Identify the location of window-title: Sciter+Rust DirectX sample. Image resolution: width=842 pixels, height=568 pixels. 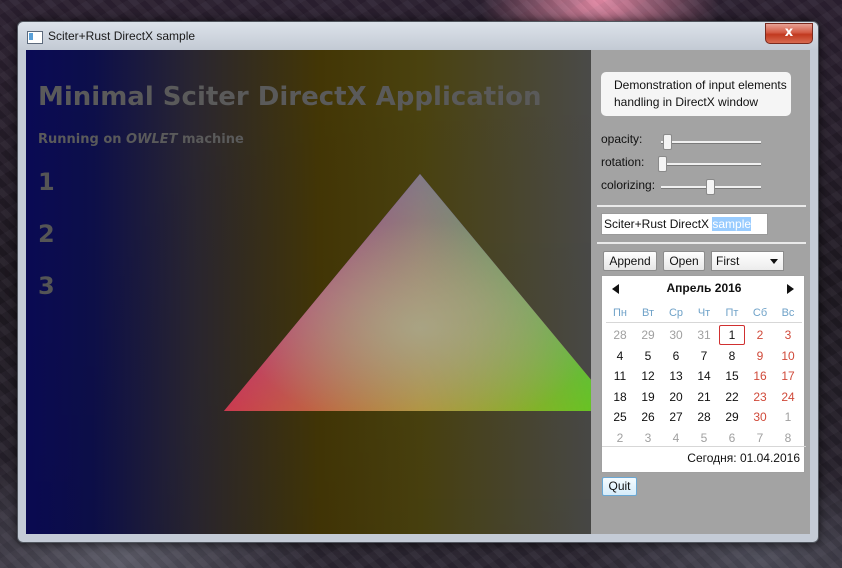
(122, 36).